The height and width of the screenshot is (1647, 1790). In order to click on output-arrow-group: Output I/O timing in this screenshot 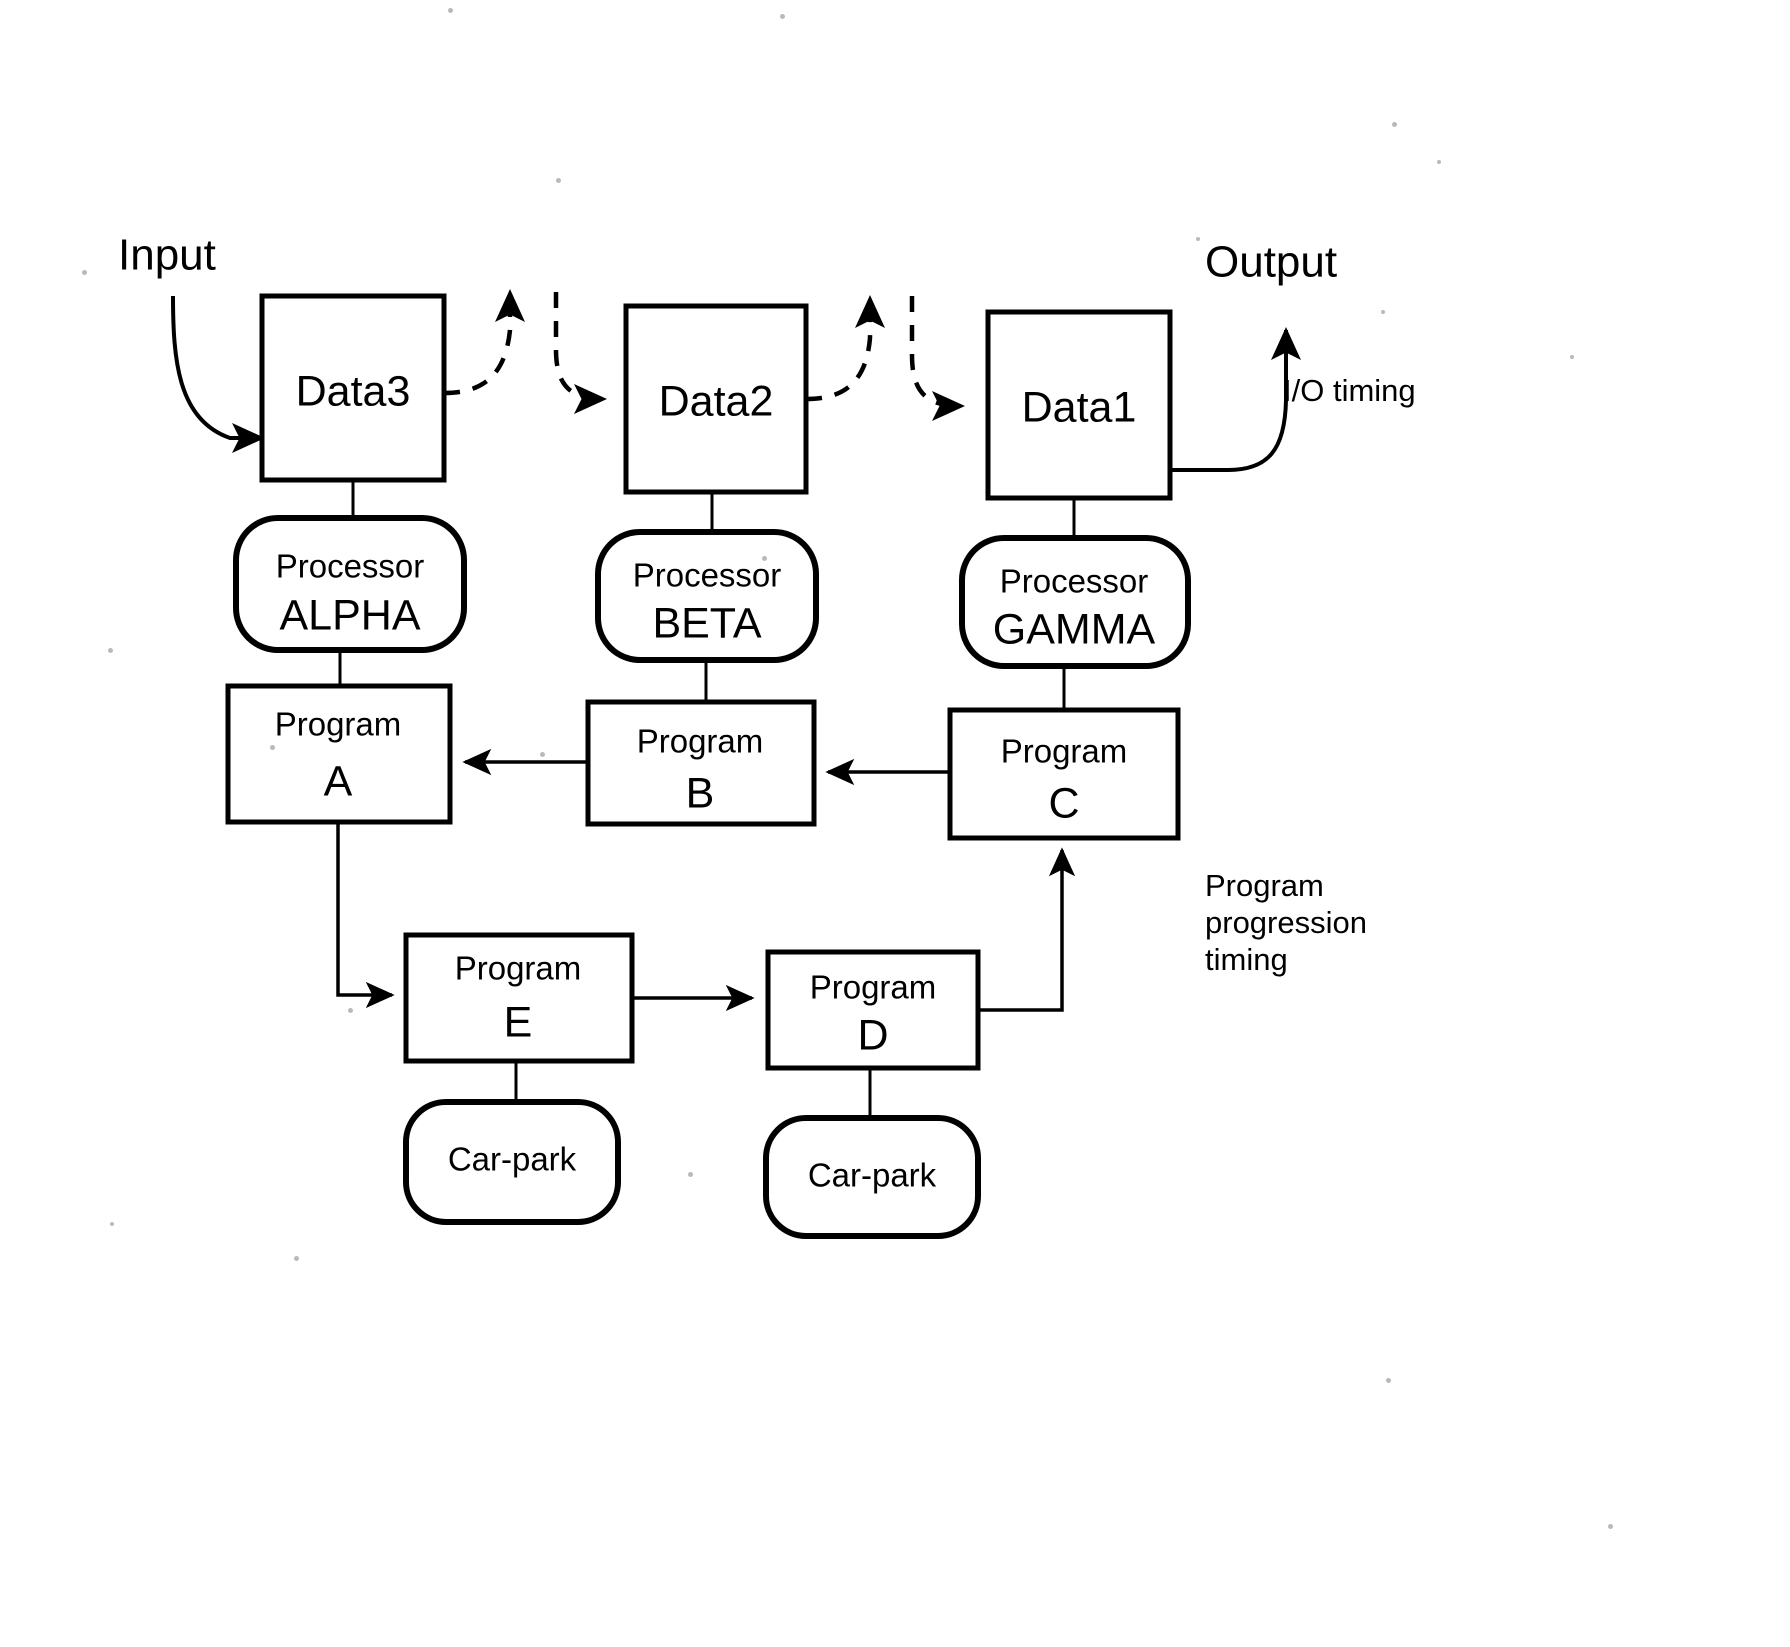, I will do `click(1293, 355)`.